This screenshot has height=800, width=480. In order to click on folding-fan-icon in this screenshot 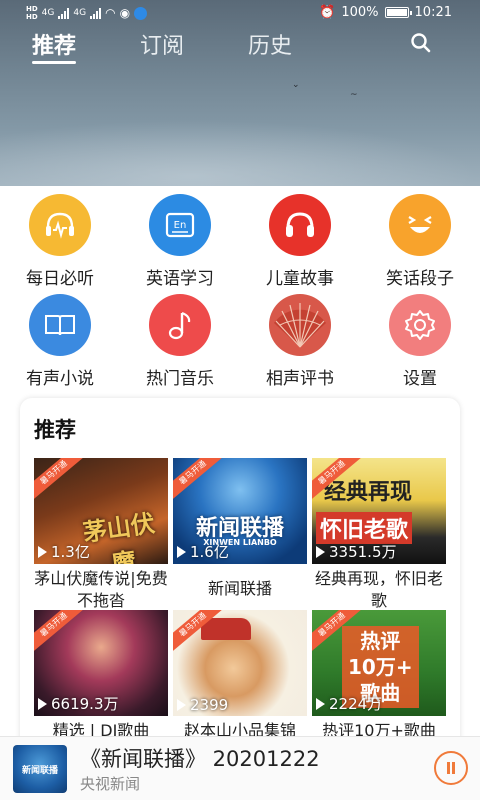, I will do `click(300, 325)`.